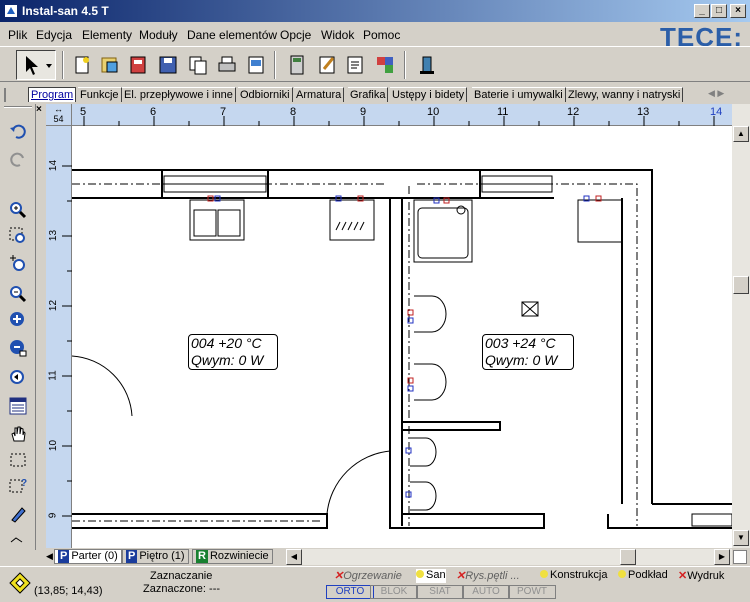 The image size is (750, 602). I want to click on floor-tabs-scroll-icon: ◀, so click(50, 556).